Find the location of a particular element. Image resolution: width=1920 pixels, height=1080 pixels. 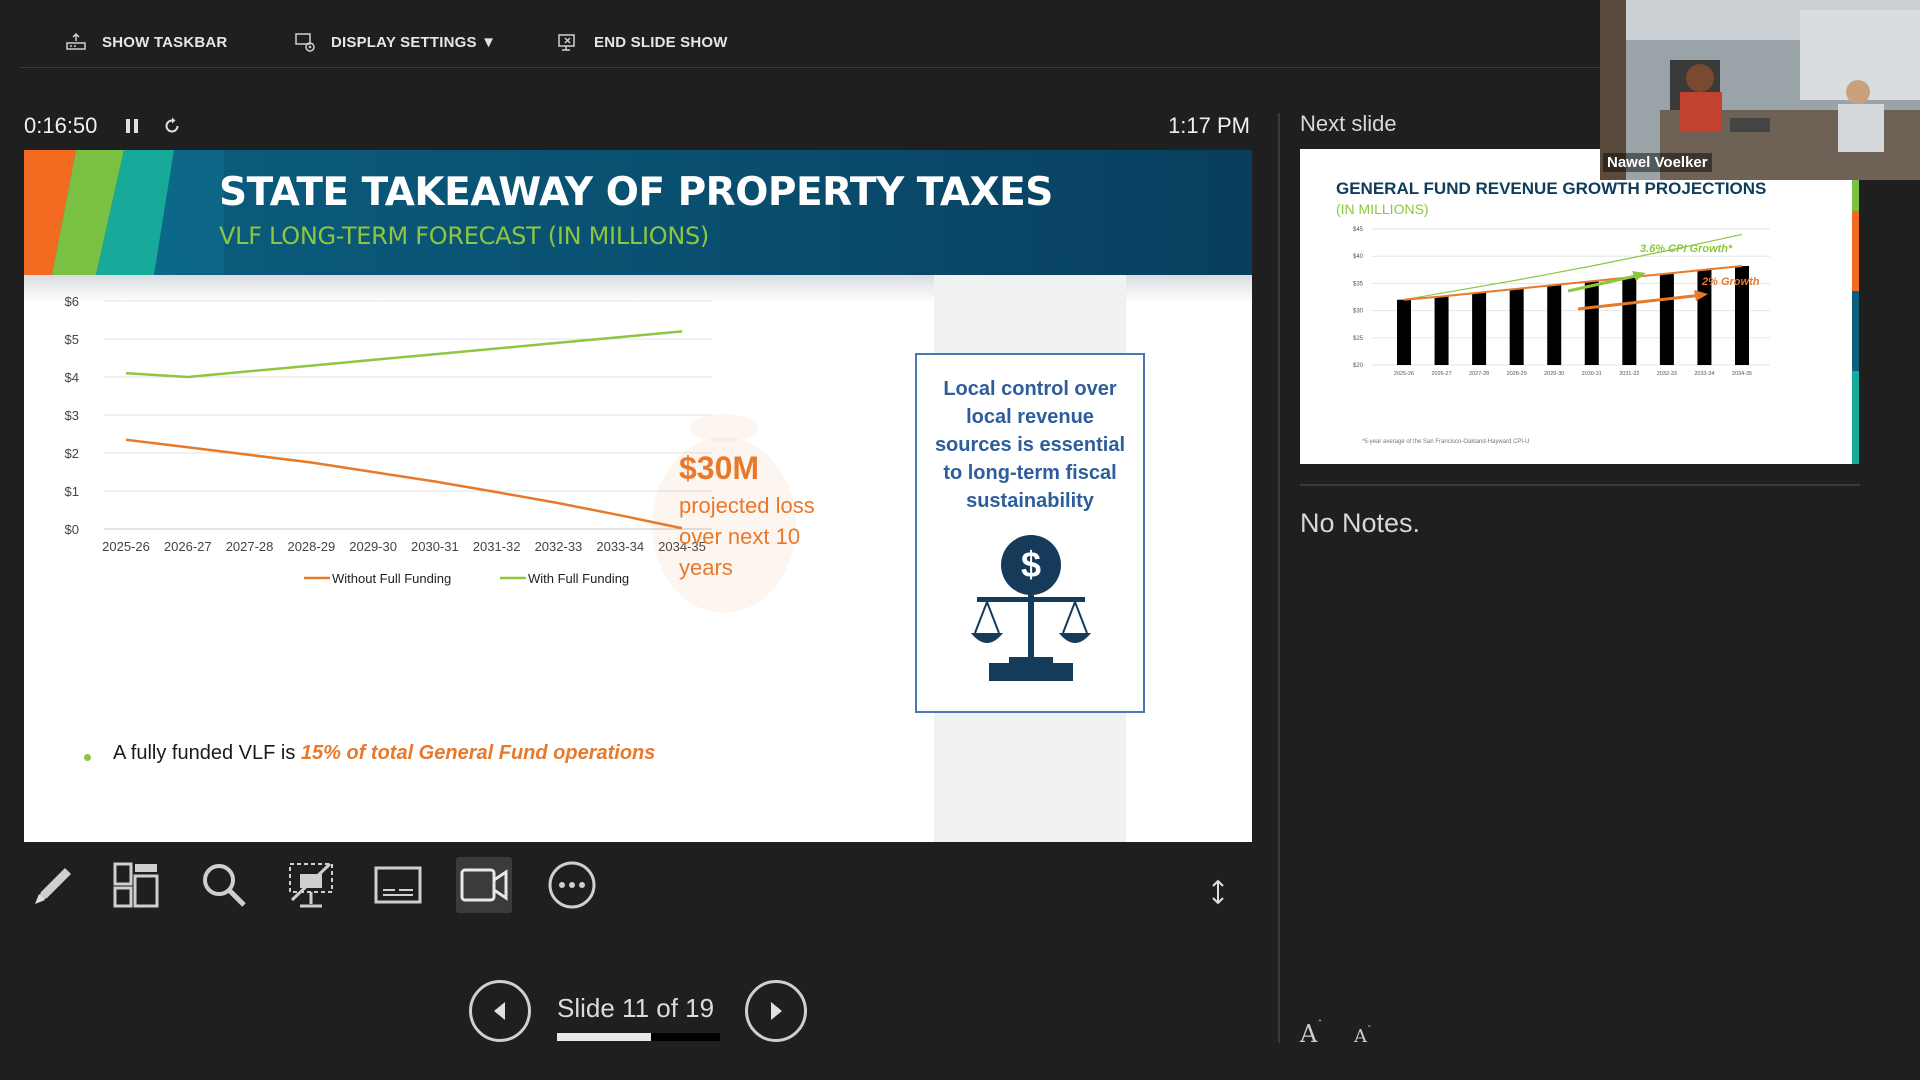

more-options-button is located at coordinates (572, 885).